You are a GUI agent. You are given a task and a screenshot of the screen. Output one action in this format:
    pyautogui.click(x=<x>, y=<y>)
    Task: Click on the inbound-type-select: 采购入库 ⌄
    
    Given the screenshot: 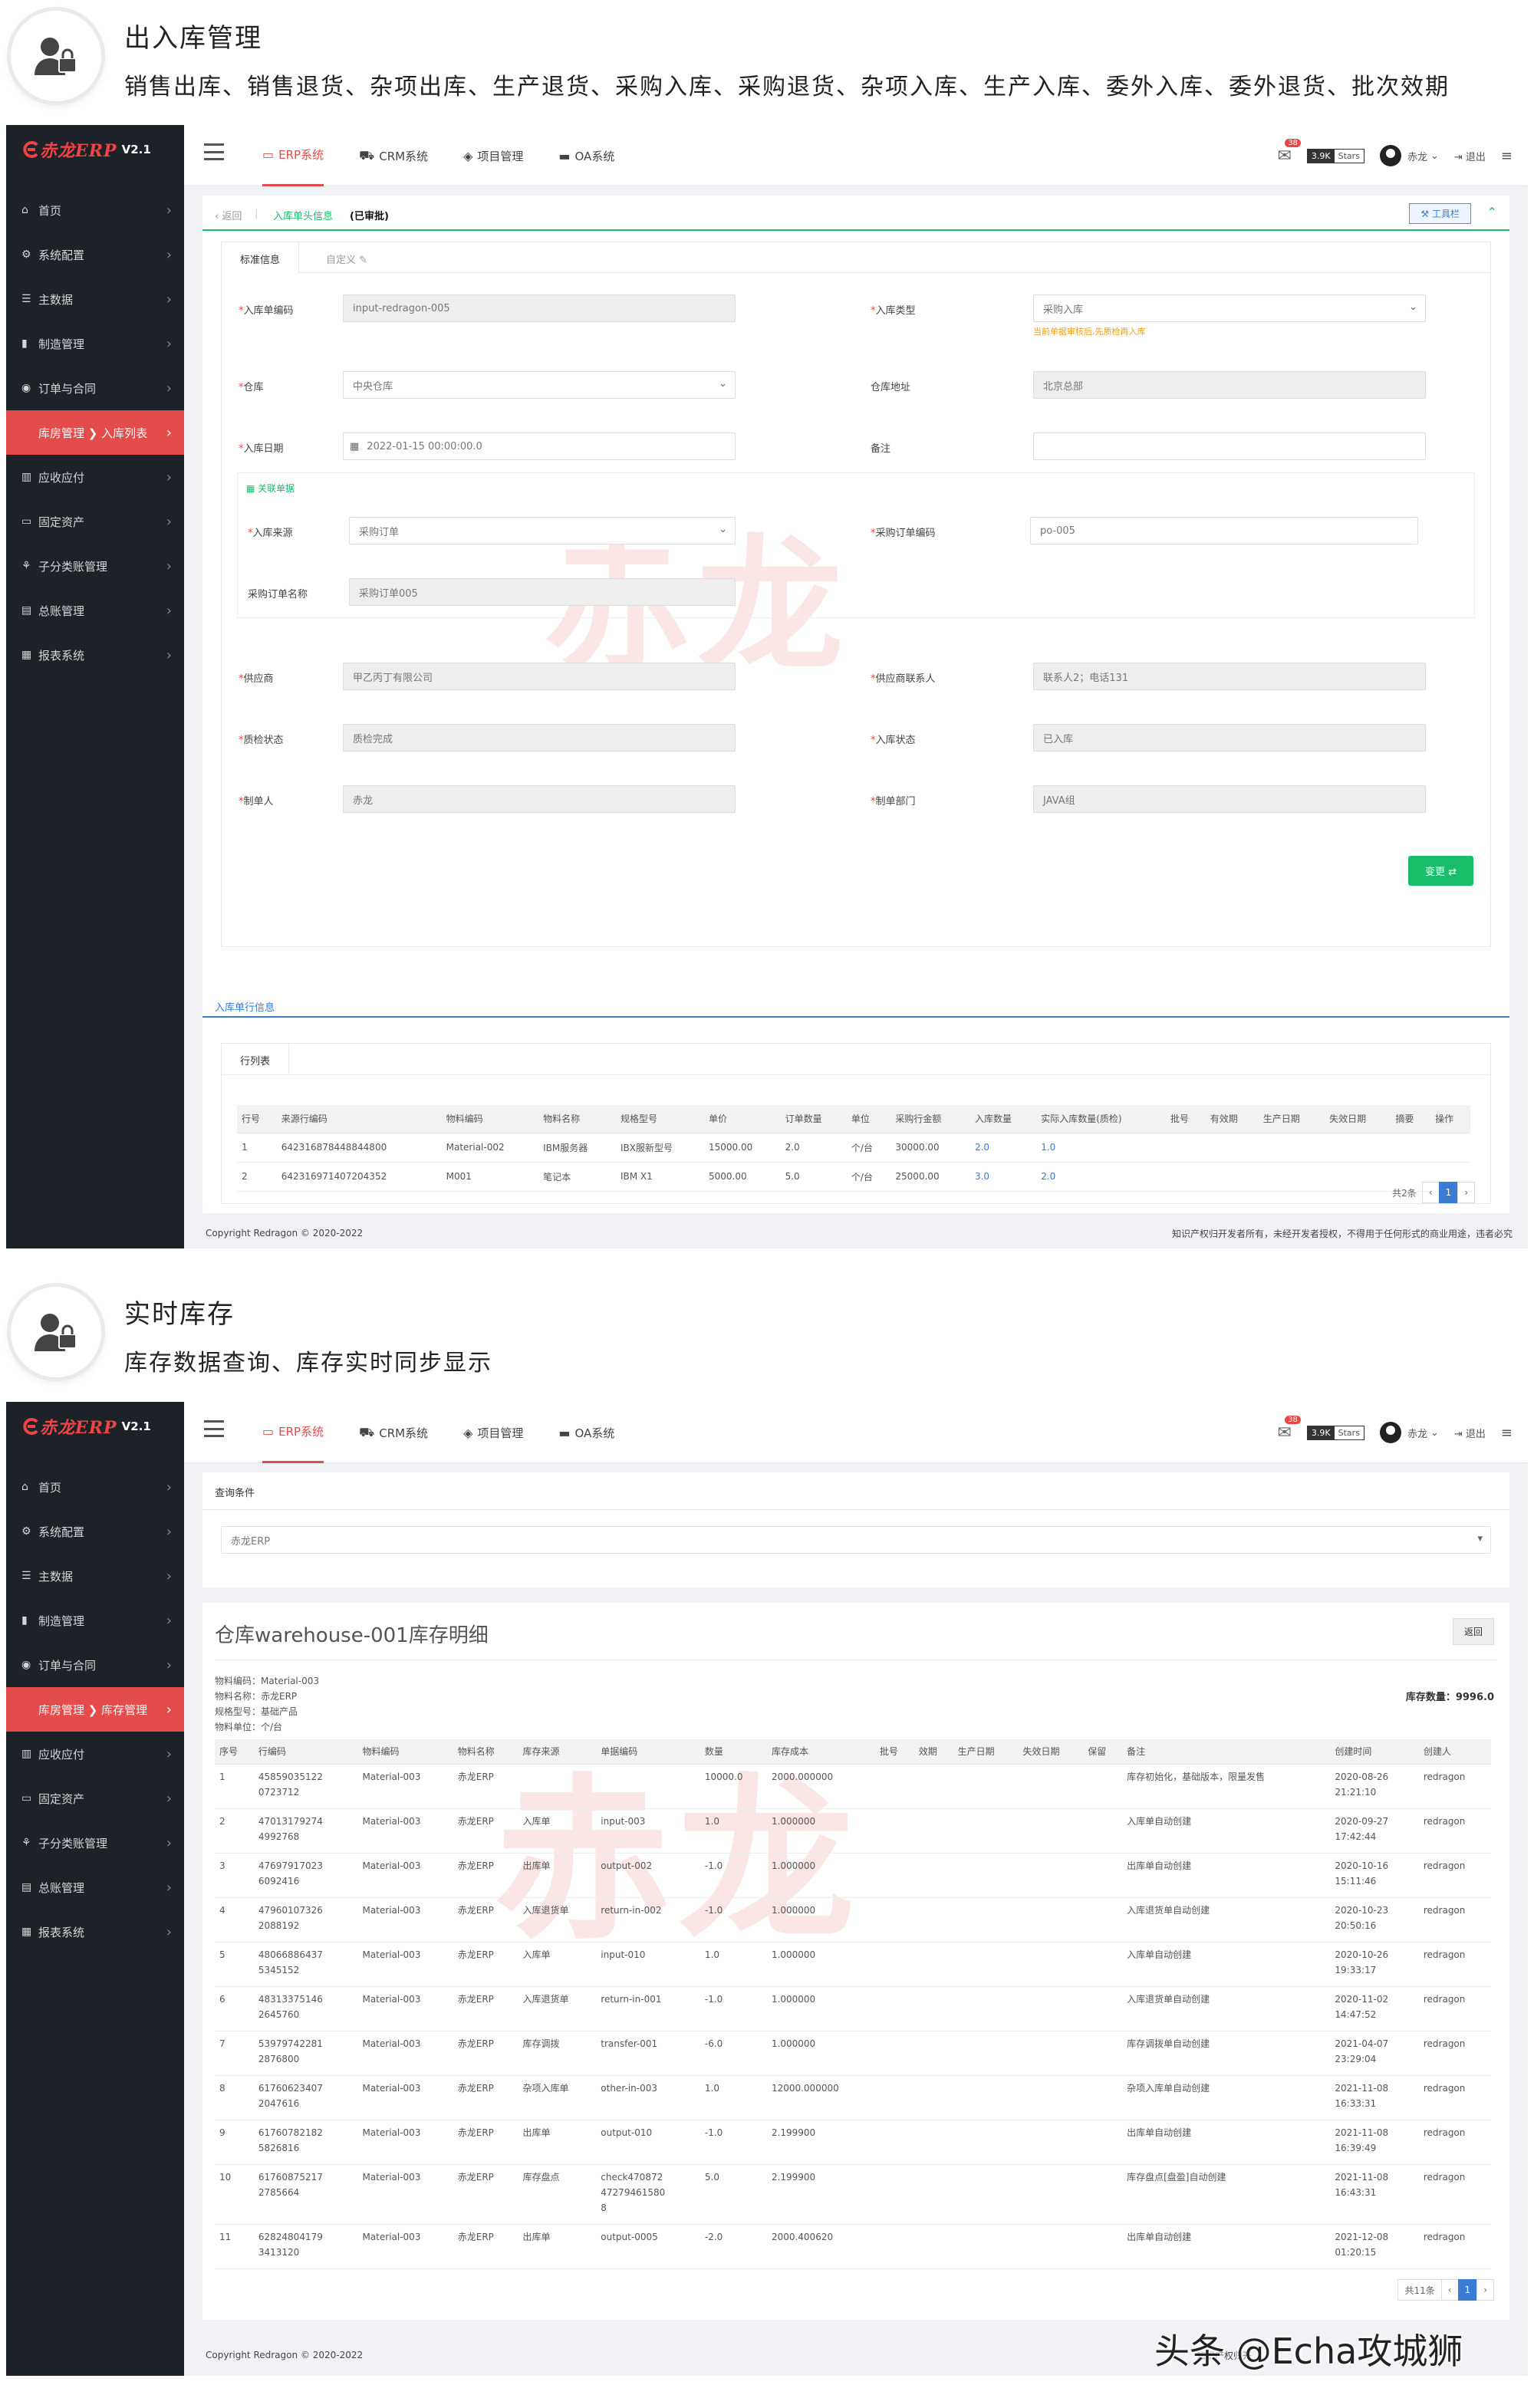 What is the action you would take?
    pyautogui.click(x=1229, y=308)
    